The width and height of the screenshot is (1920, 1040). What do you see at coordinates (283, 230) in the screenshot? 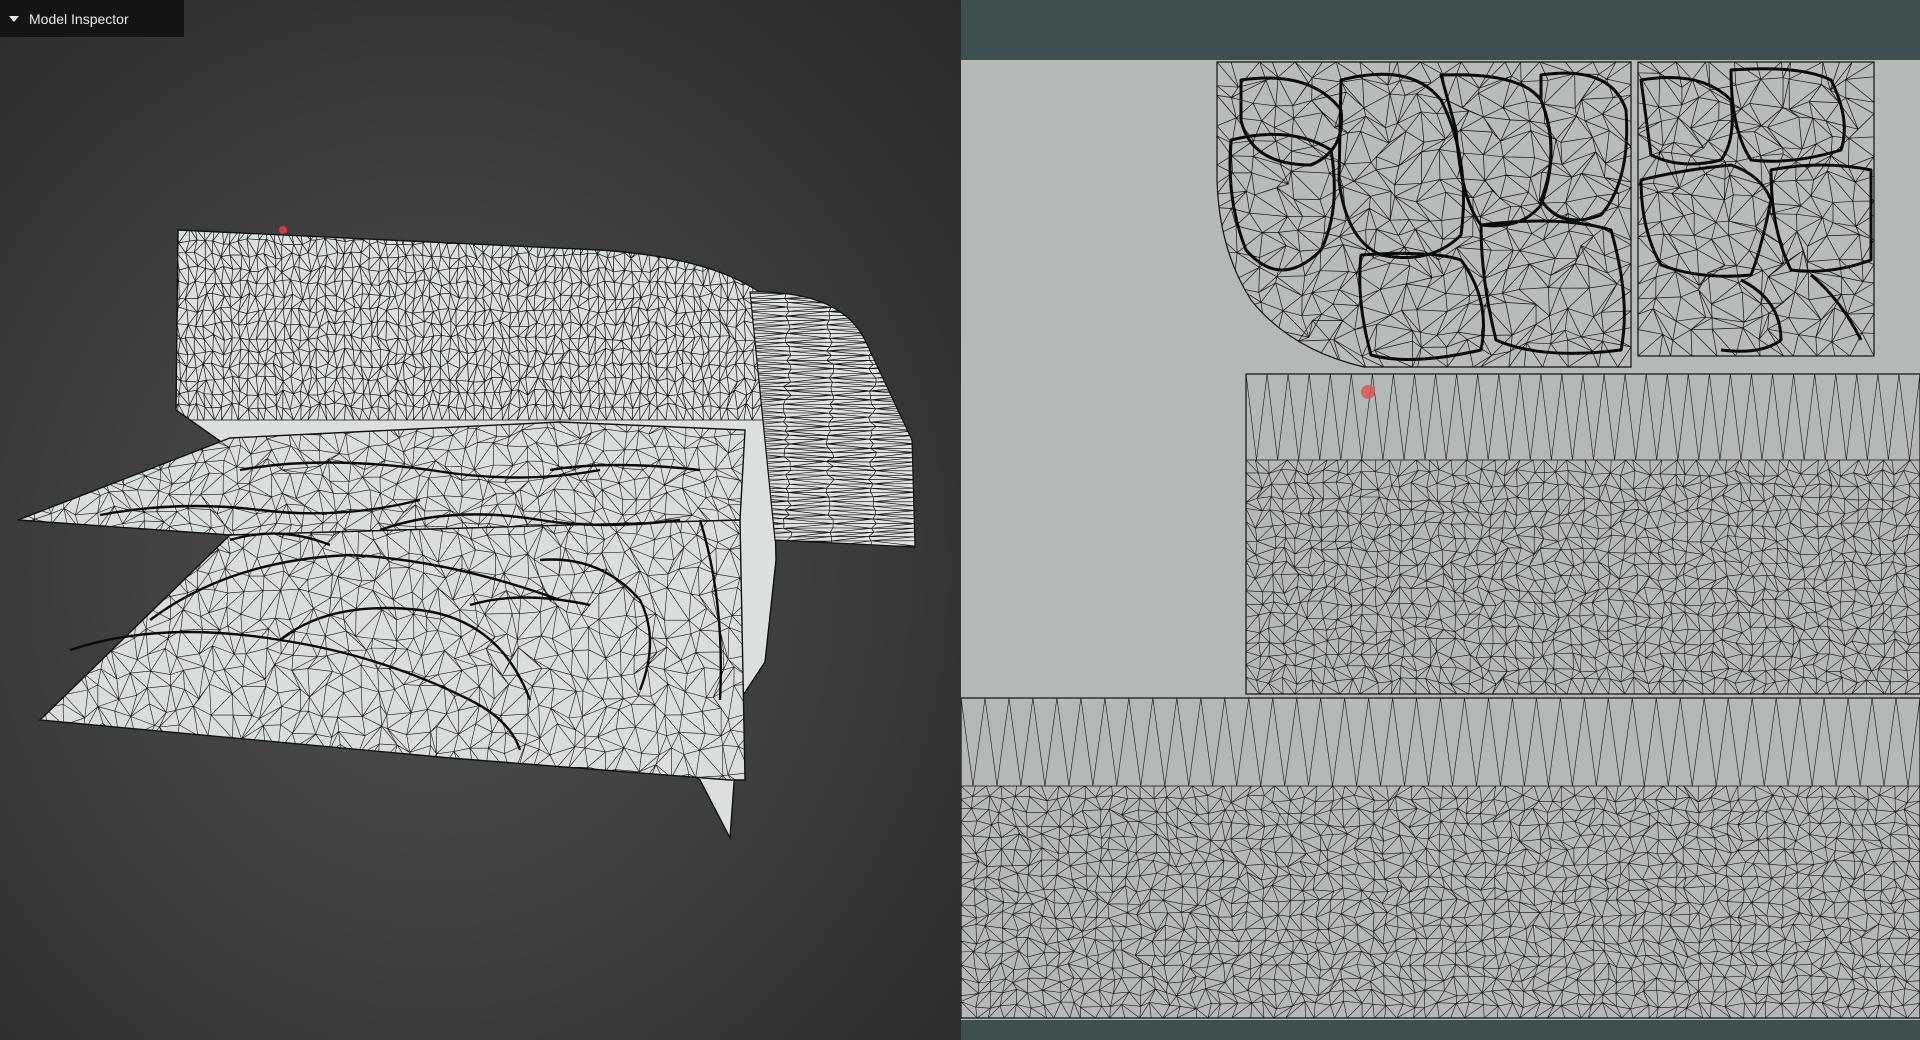
I see `vertex-marker` at bounding box center [283, 230].